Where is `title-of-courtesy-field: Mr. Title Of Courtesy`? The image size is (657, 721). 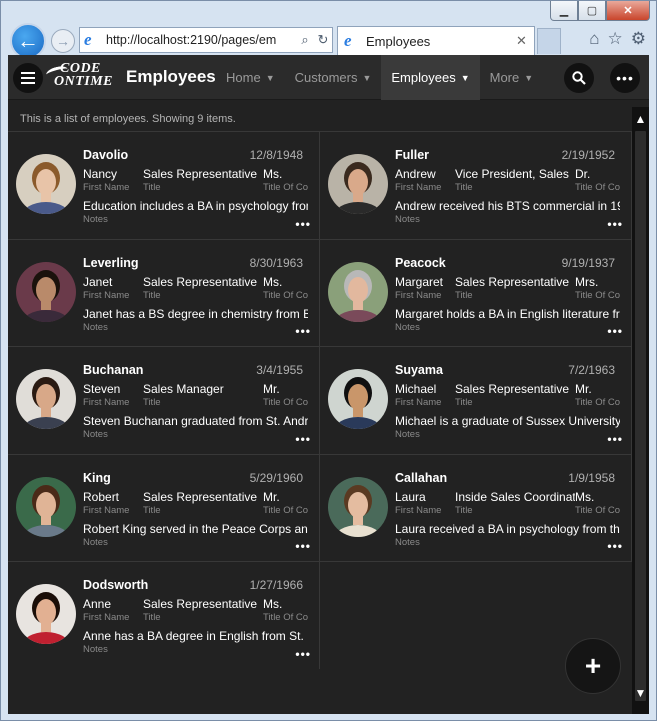 title-of-courtesy-field: Mr. Title Of Courtesy is located at coordinates (285, 503).